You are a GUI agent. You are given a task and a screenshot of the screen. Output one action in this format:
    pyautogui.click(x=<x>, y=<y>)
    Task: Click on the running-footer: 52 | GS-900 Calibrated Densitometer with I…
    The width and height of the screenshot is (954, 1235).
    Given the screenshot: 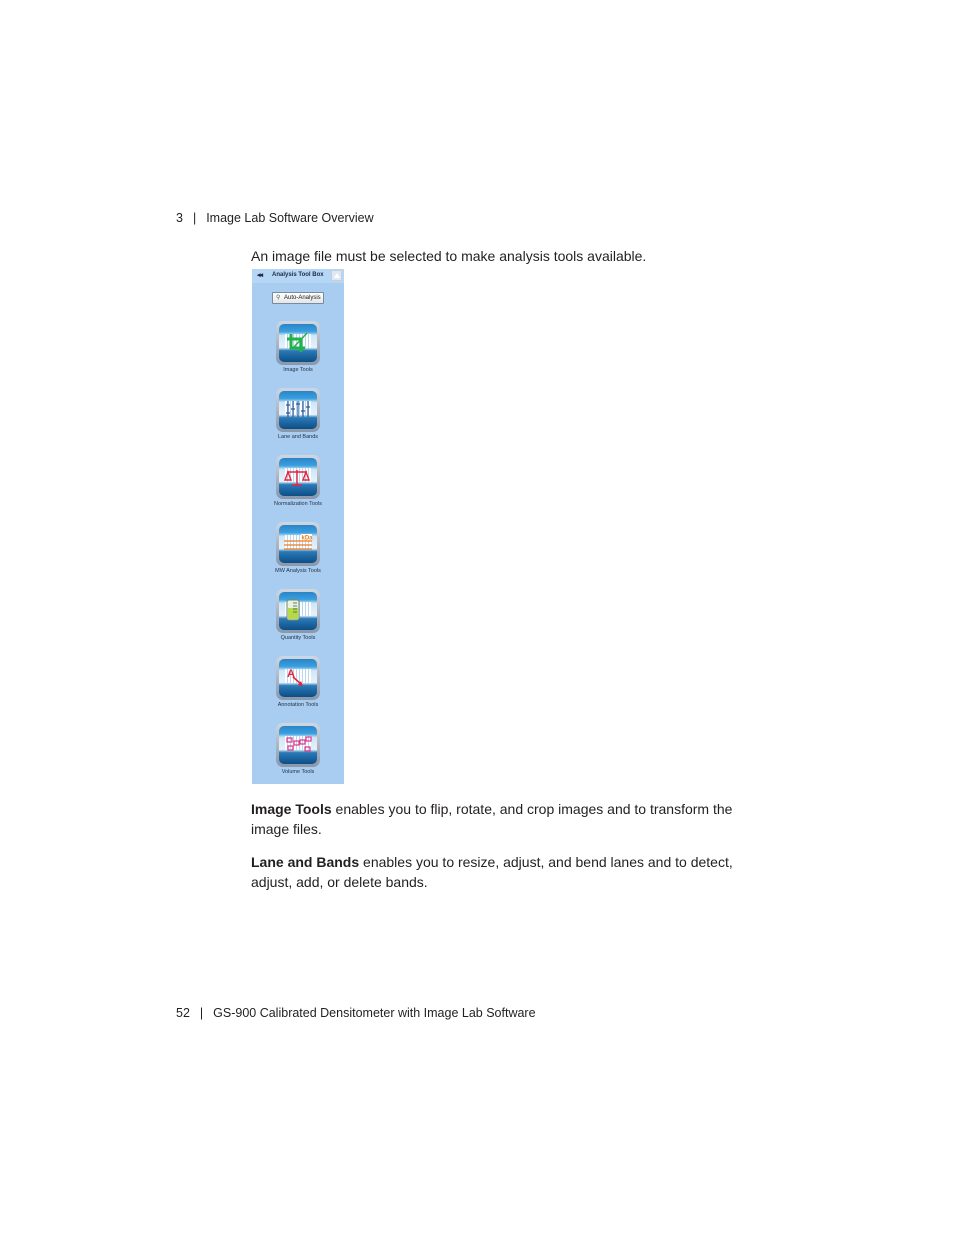 What is the action you would take?
    pyautogui.click(x=356, y=1013)
    